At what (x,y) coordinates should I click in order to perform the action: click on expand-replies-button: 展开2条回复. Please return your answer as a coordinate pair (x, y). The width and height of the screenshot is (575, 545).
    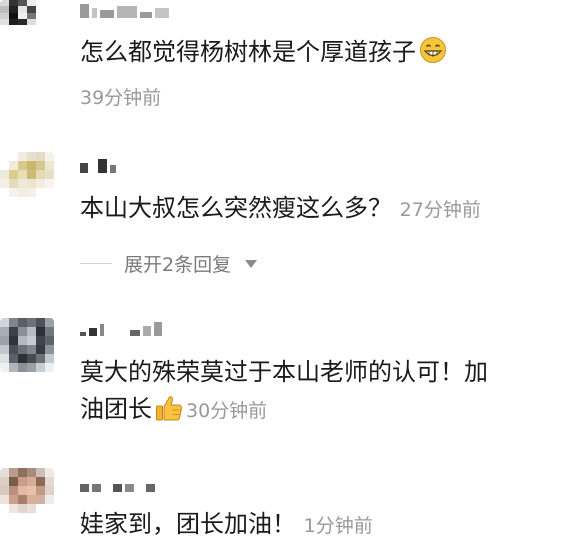
    Looking at the image, I should click on (169, 263).